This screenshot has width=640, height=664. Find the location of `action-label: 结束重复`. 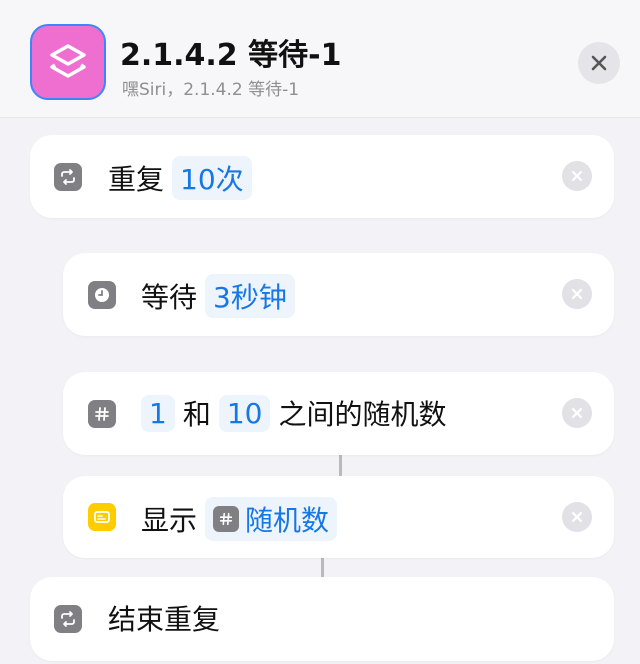

action-label: 结束重复 is located at coordinates (164, 619).